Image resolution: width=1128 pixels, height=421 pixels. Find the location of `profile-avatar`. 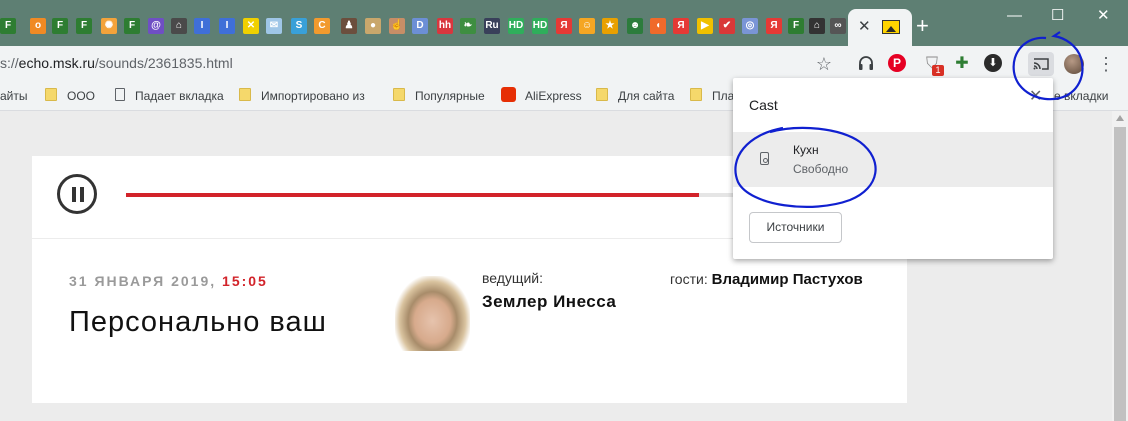

profile-avatar is located at coordinates (1074, 64).